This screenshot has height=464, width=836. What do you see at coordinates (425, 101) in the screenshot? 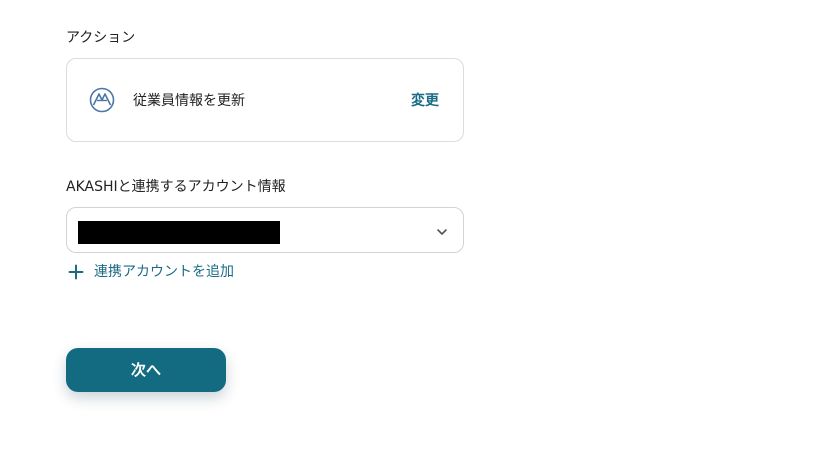
I see `change-action-link: 変更` at bounding box center [425, 101].